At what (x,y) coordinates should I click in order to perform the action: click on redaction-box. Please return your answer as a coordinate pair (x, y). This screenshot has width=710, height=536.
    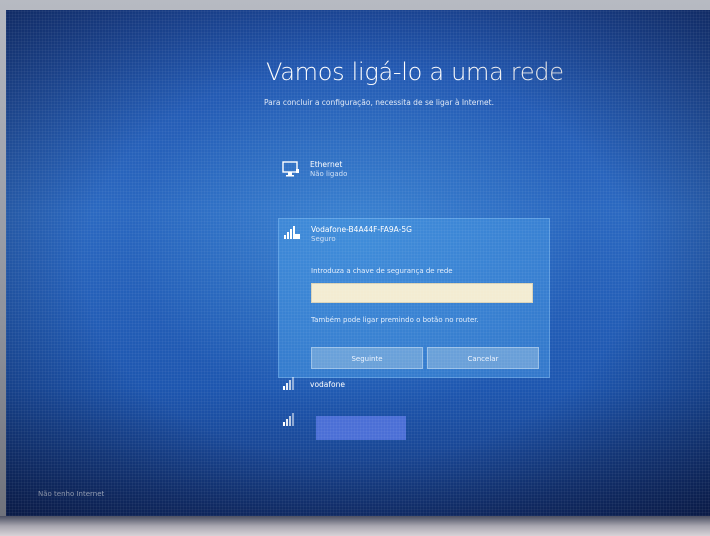
    Looking at the image, I should click on (361, 428).